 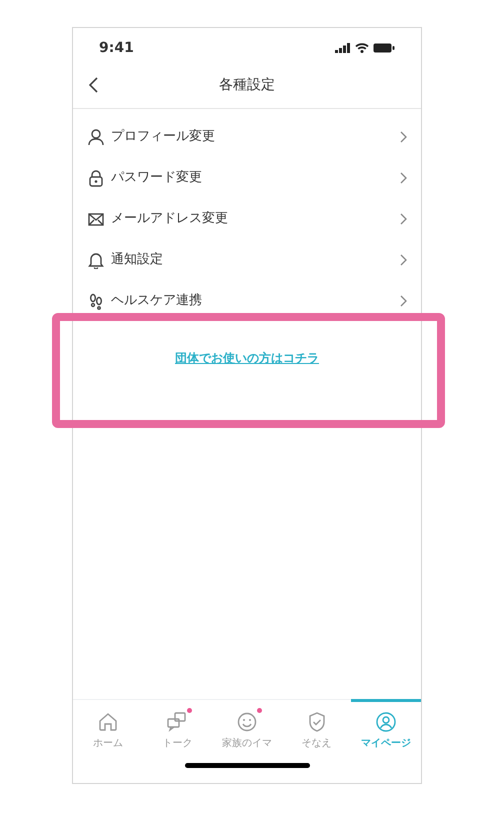 I want to click on lock-icon, so click(x=96, y=177).